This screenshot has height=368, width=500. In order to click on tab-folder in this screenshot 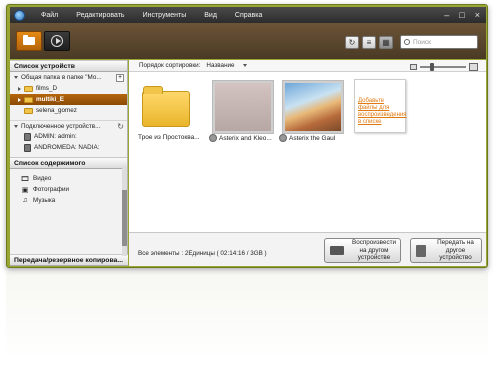, I will do `click(29, 41)`.